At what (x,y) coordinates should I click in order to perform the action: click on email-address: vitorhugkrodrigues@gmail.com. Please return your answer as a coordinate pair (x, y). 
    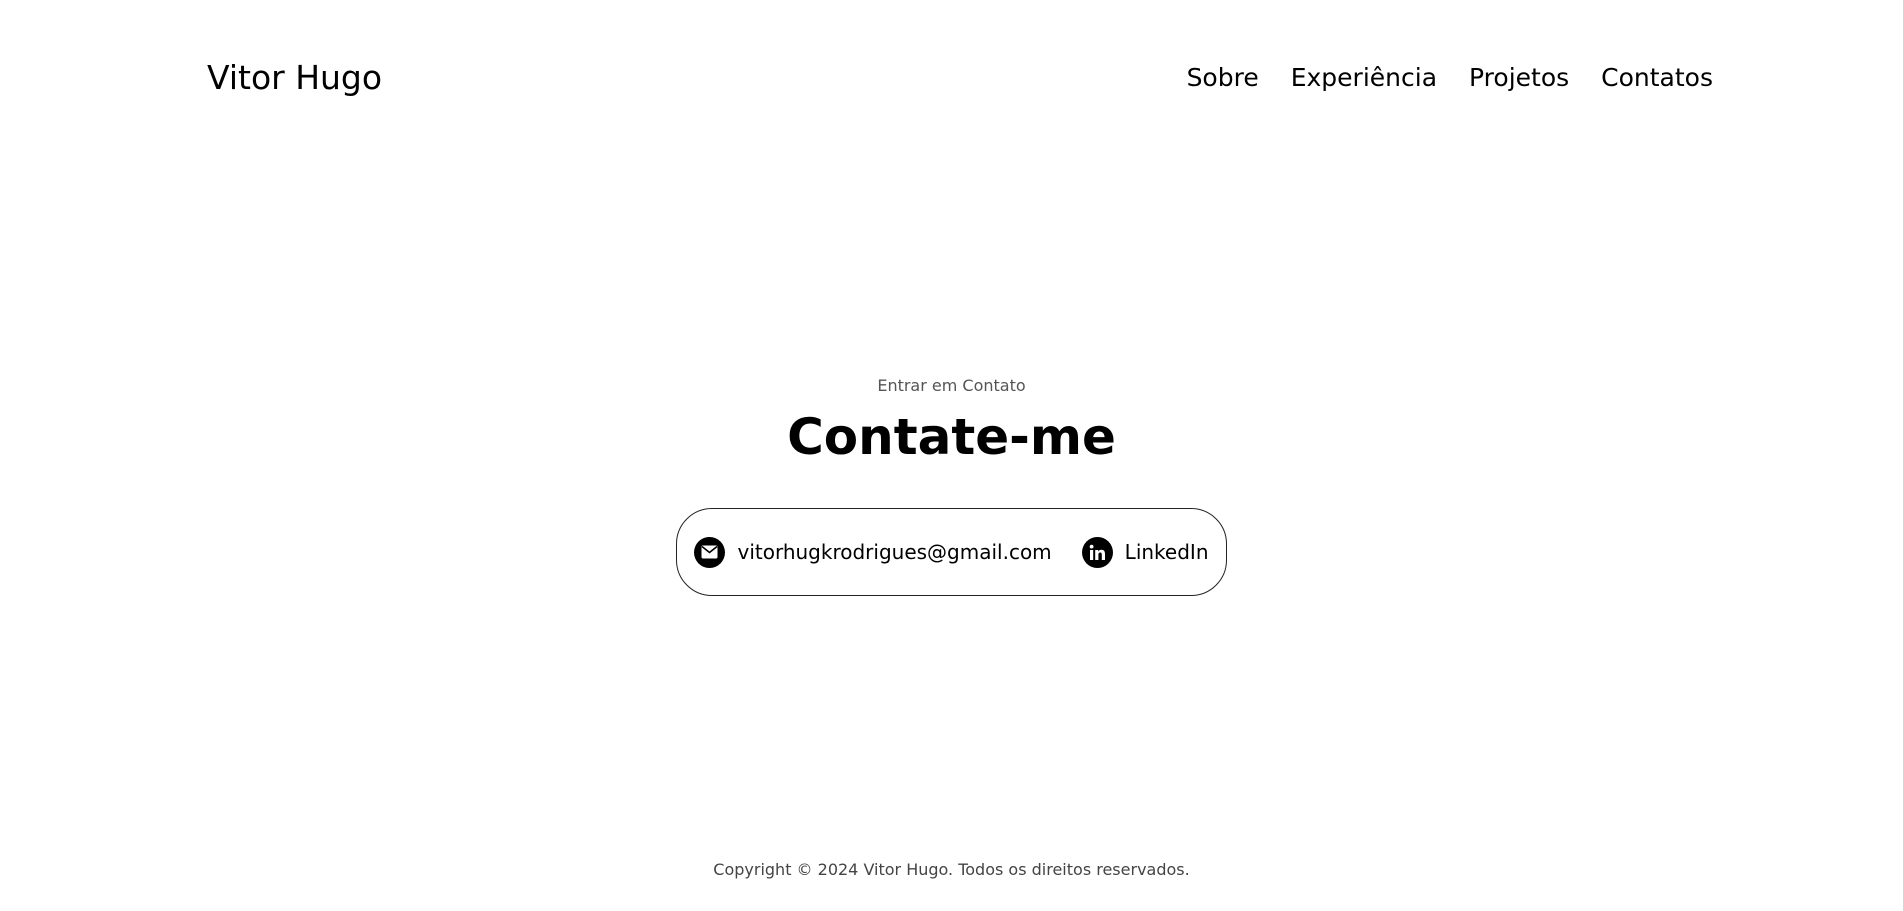
    Looking at the image, I should click on (894, 552).